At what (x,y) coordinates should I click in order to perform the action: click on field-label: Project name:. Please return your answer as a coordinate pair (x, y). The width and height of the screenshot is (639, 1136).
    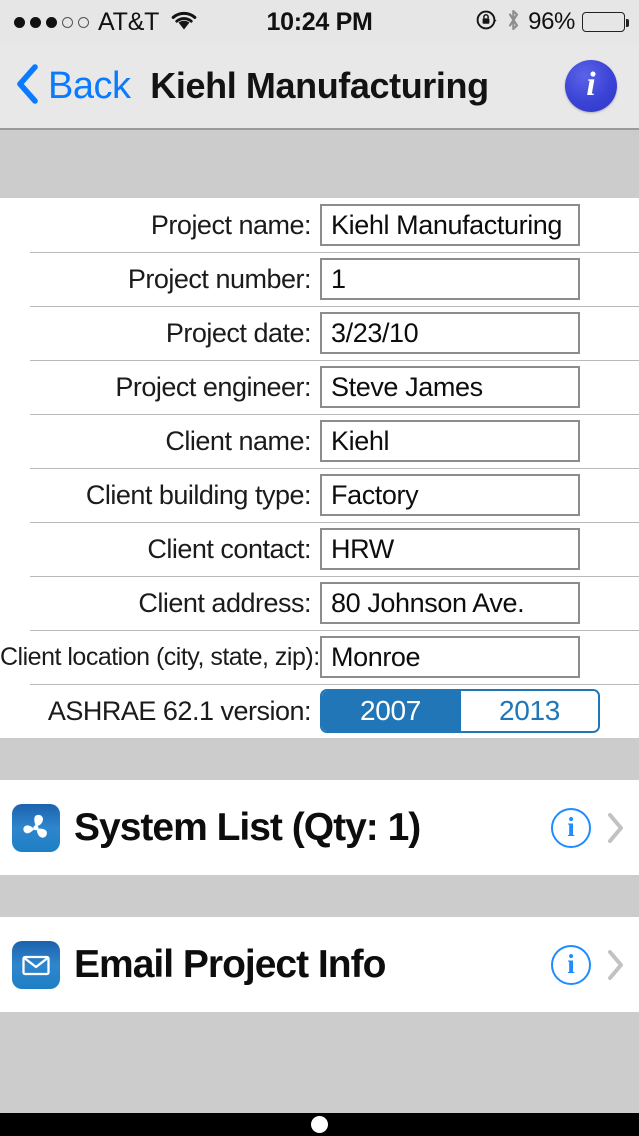
    Looking at the image, I should click on (231, 224).